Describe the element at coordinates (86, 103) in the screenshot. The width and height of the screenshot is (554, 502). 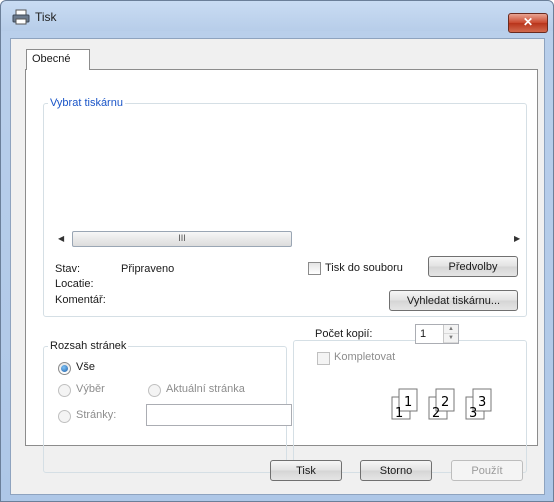
I see `select-printer-legend: Vybrat tiskárnu` at that location.